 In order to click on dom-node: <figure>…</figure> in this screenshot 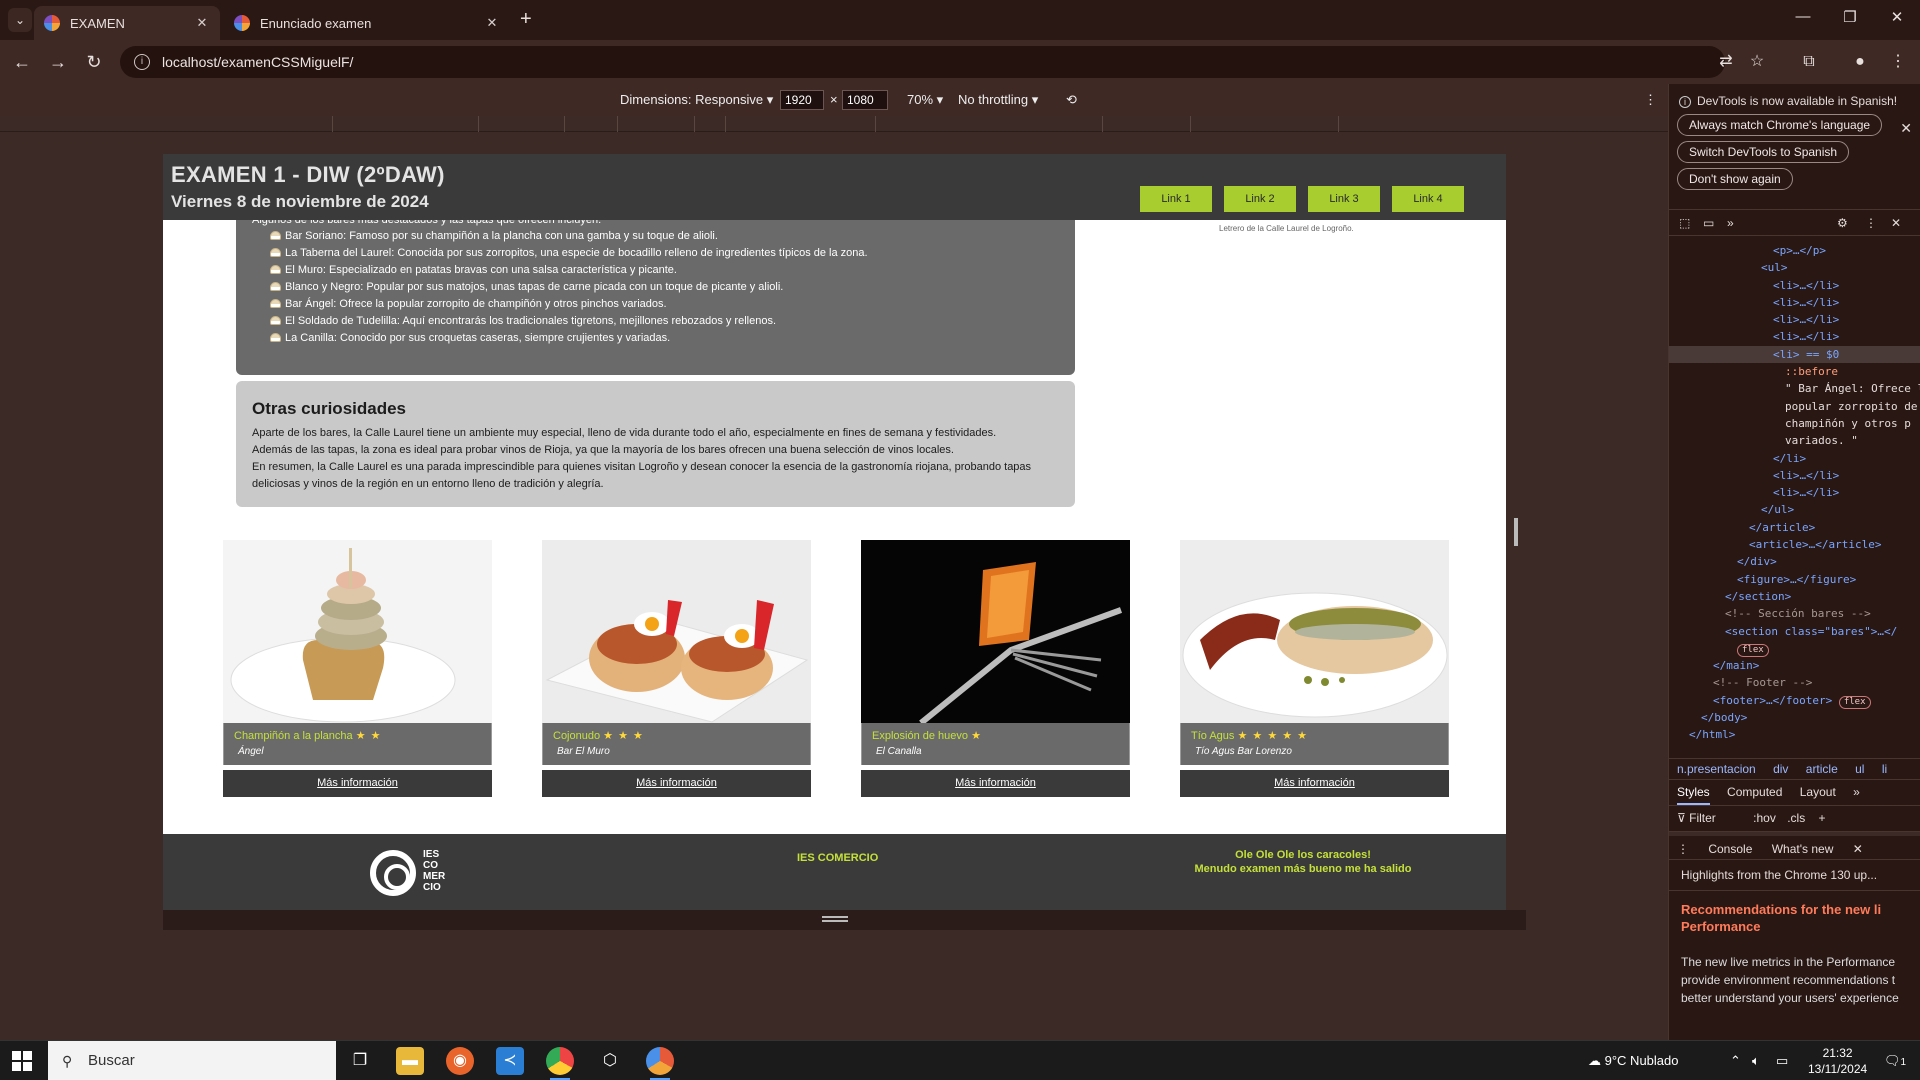, I will do `click(1796, 579)`.